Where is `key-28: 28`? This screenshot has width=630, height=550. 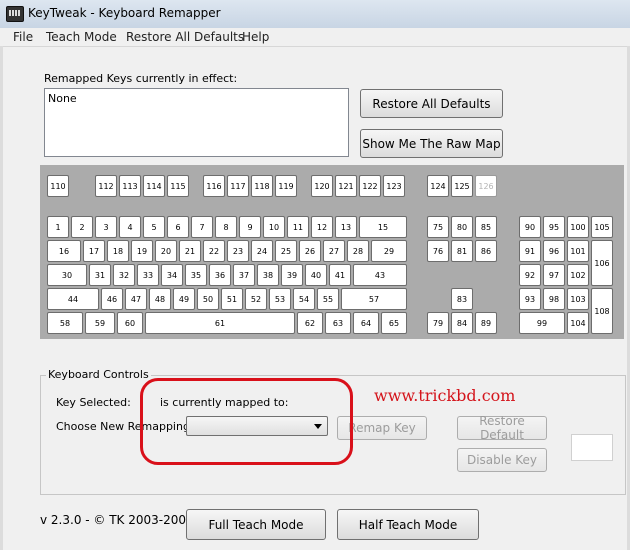
key-28: 28 is located at coordinates (358, 251).